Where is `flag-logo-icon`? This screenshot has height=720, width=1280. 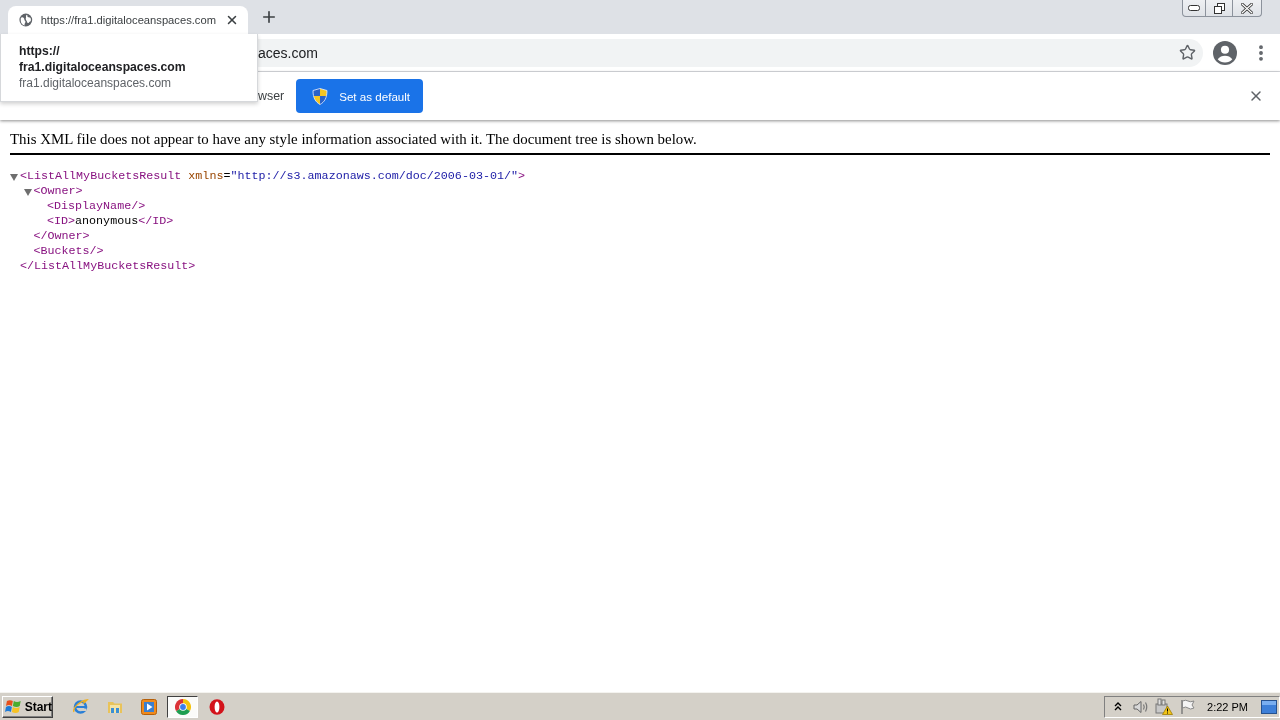
flag-logo-icon is located at coordinates (14, 706).